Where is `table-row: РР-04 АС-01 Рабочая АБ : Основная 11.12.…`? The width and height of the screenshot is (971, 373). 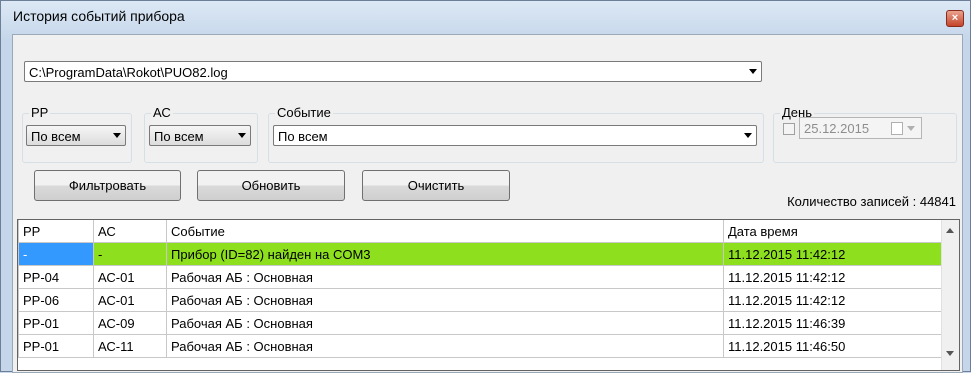
table-row: РР-04 АС-01 Рабочая АБ : Основная 11.12.… is located at coordinates (480, 277).